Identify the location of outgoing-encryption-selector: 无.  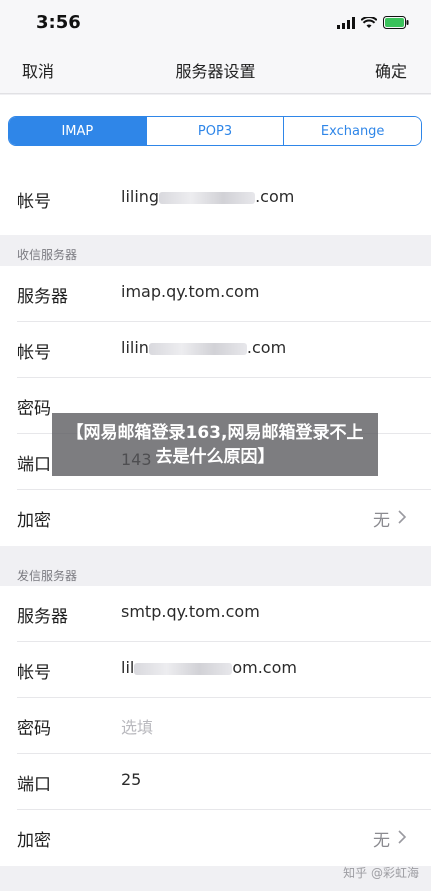
(390, 838).